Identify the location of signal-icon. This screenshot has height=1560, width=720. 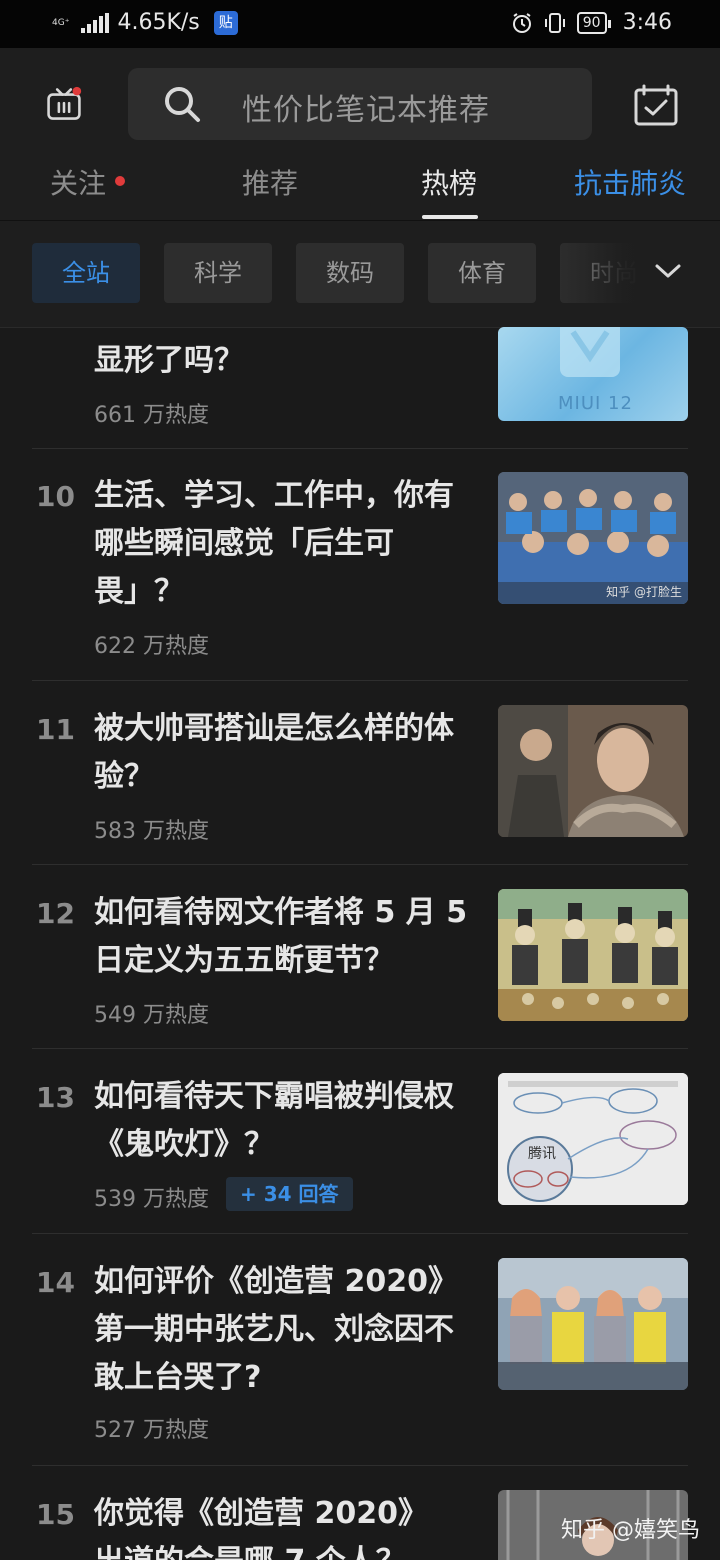
(95, 22).